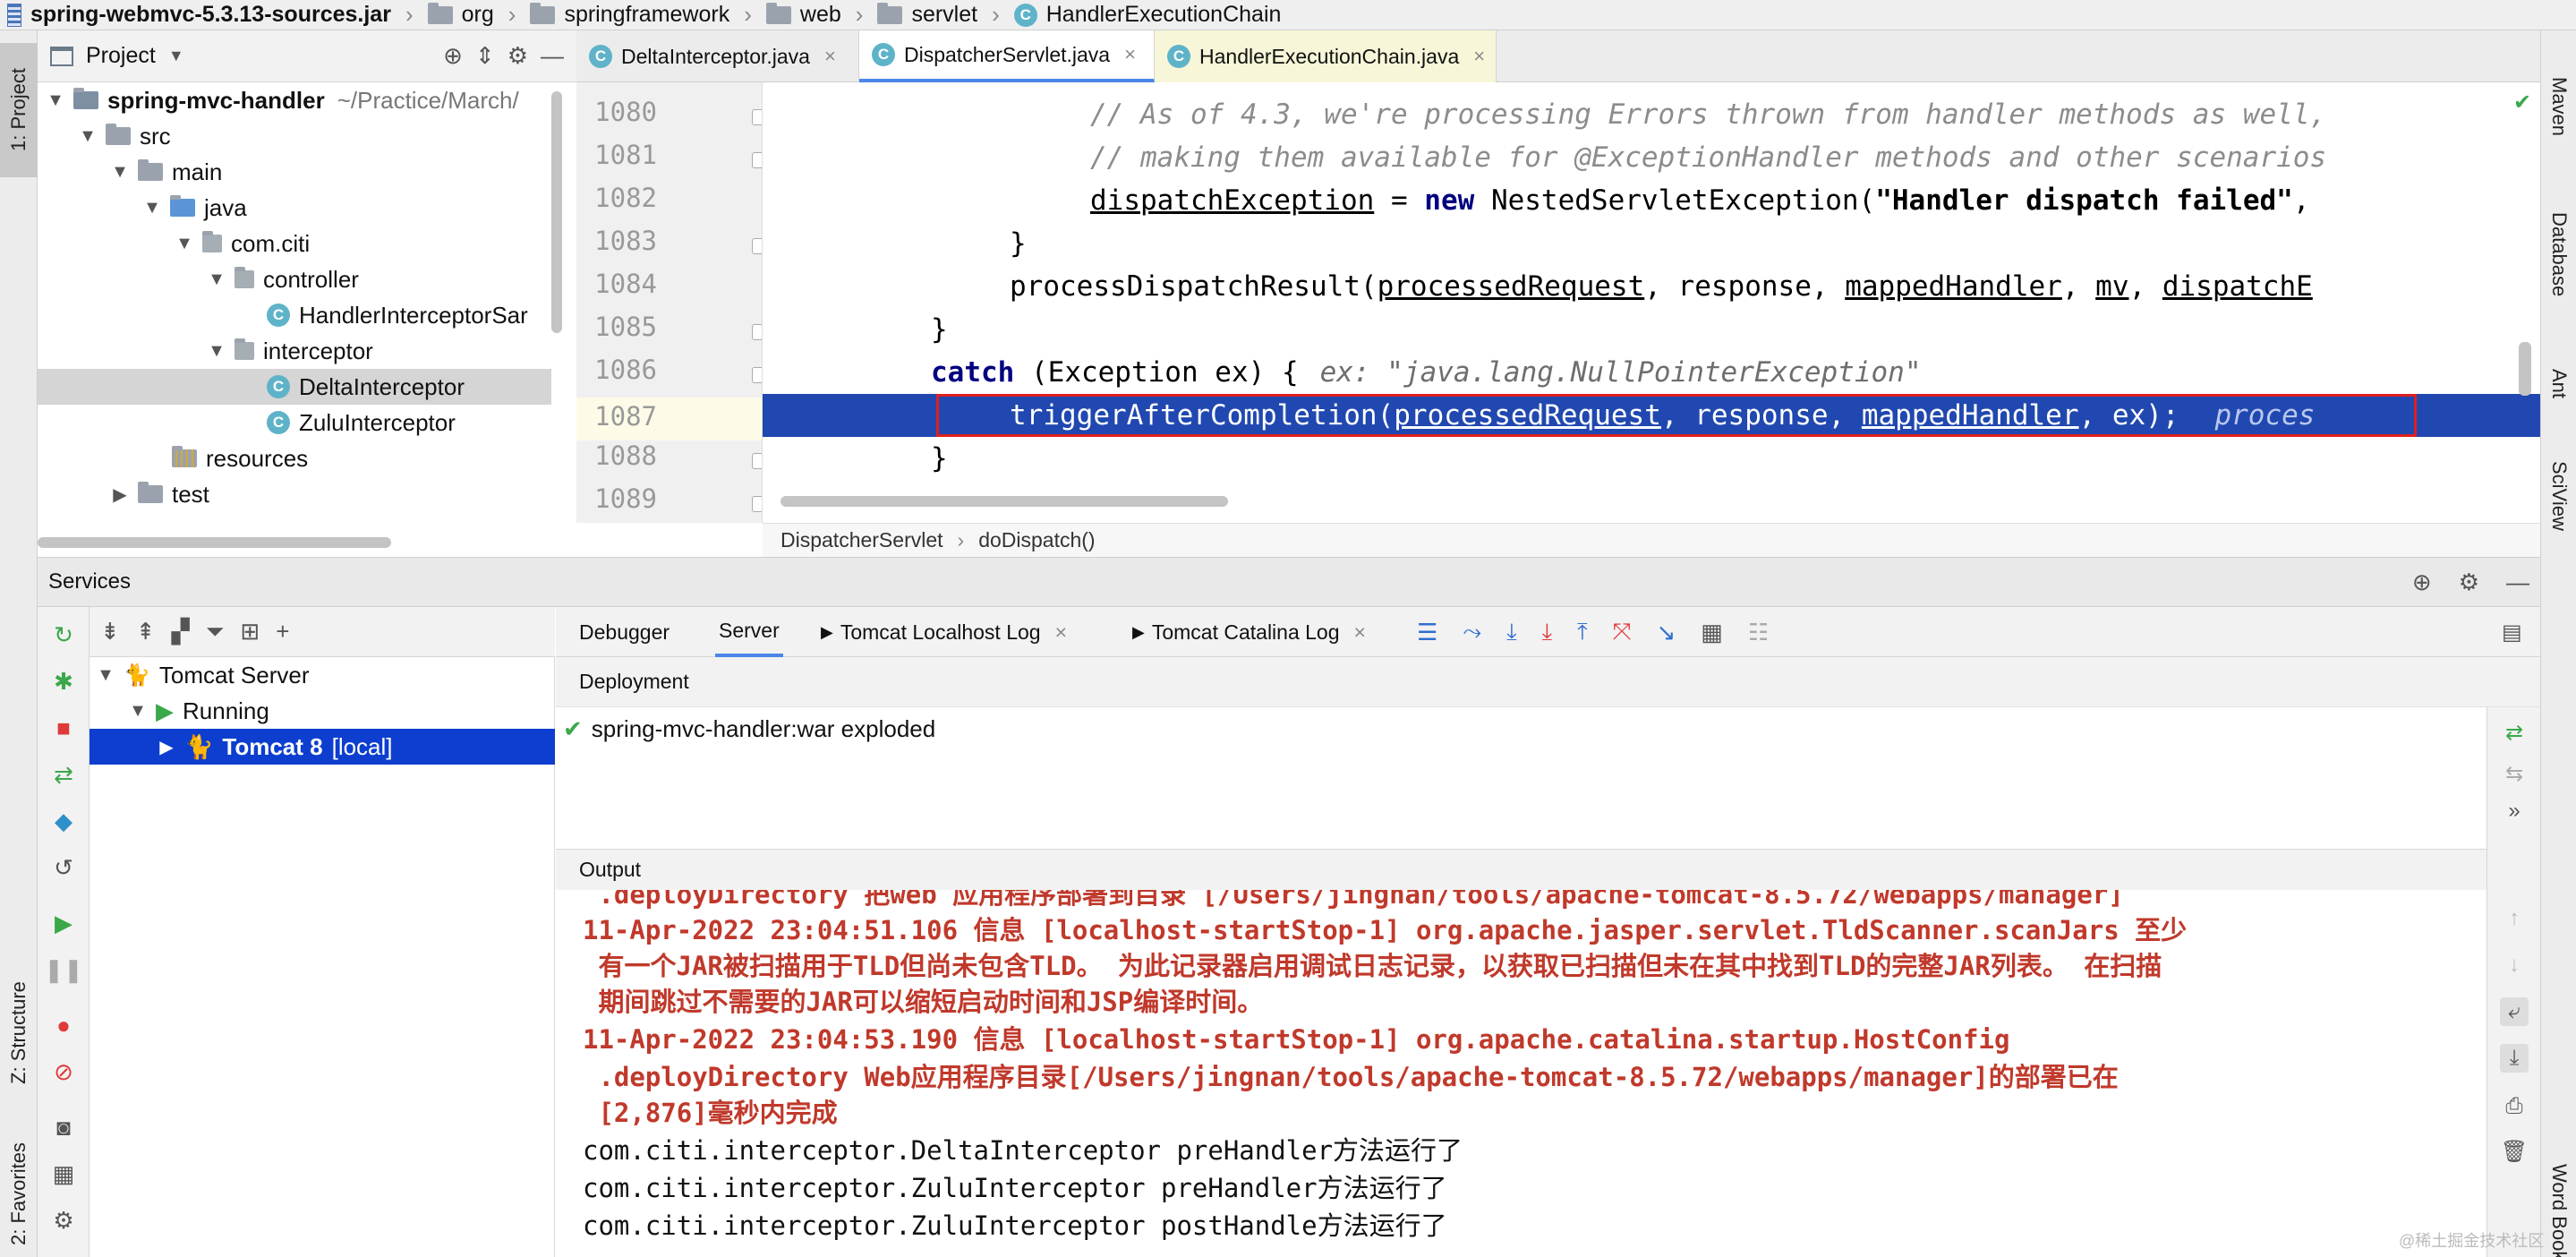 This screenshot has width=2576, height=1257. Describe the element at coordinates (361, 423) in the screenshot. I see `tree-node-zuluinterceptor: C ZuluInterceptor` at that location.